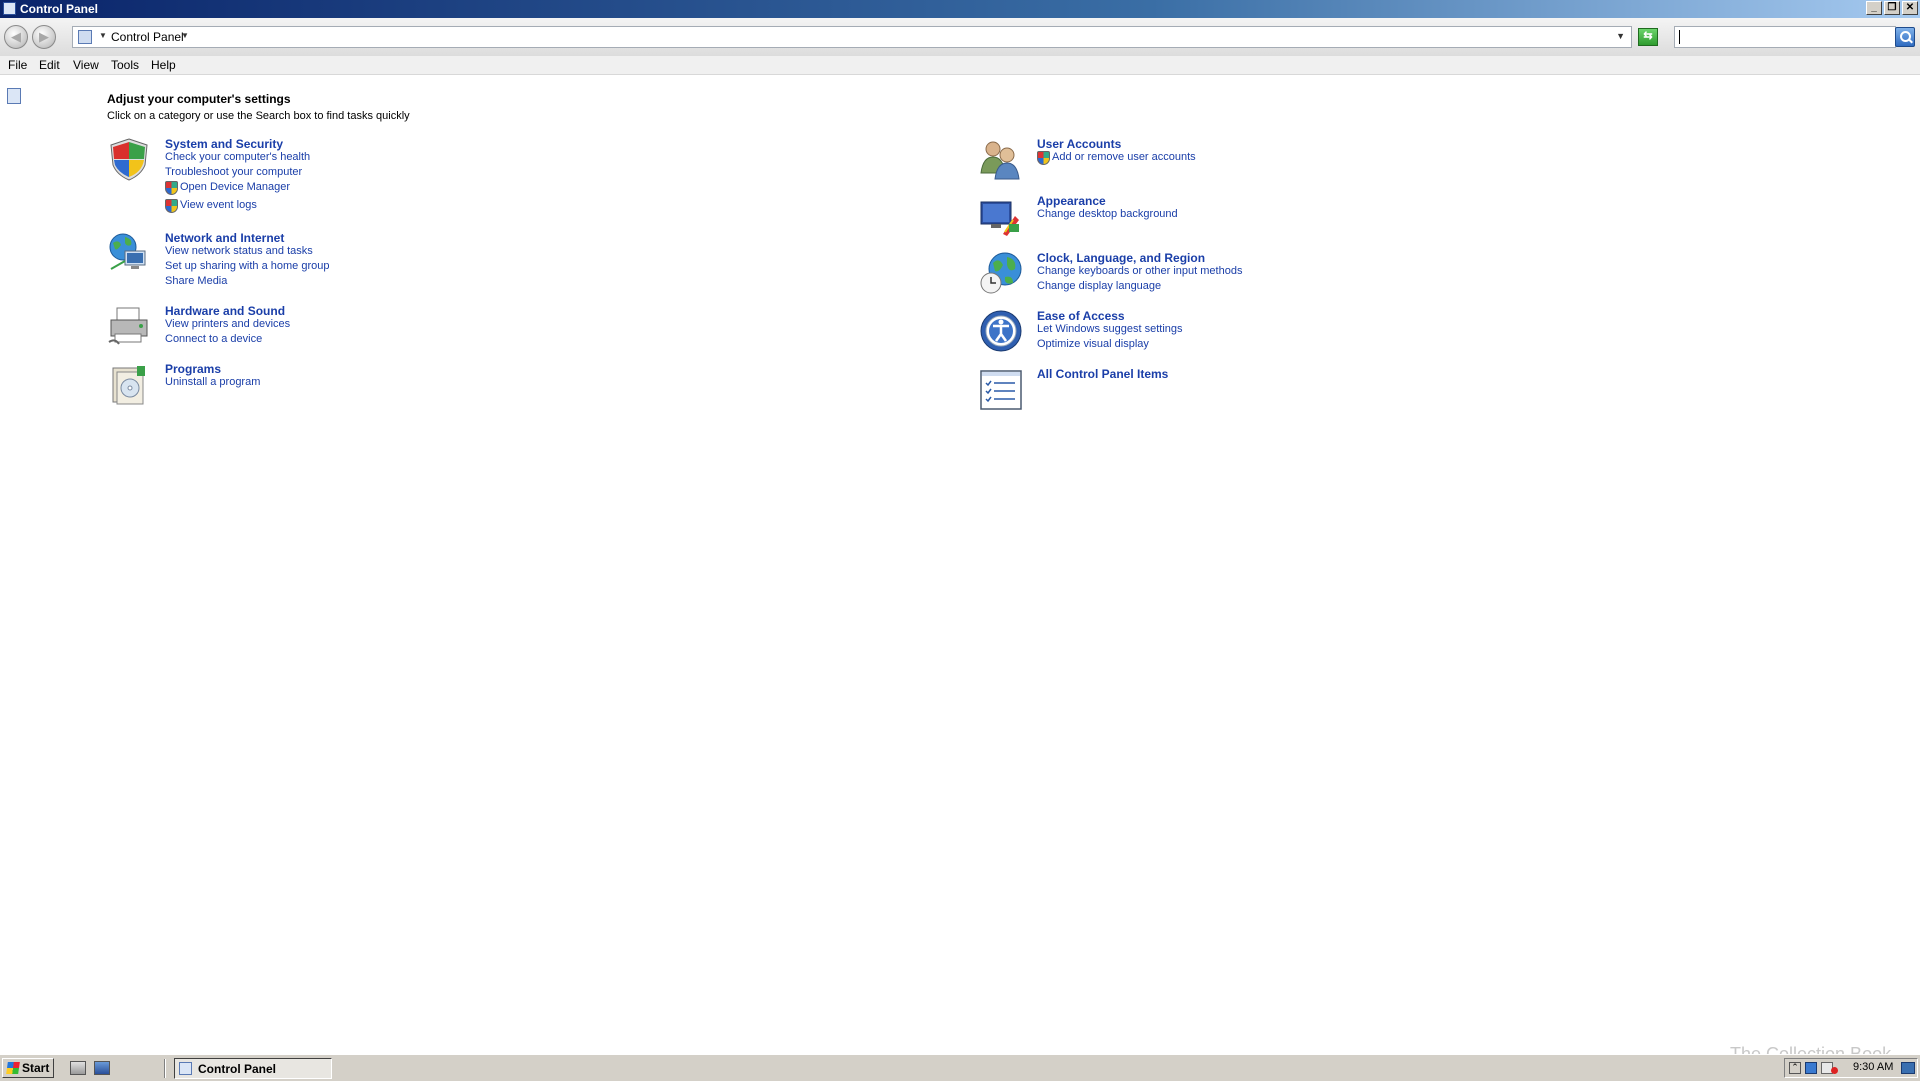 This screenshot has height=1081, width=1920. I want to click on address-toolbar: ◀ ▶ ▼ Control Panel ▼ ▼ ⇆, so click(960, 37).